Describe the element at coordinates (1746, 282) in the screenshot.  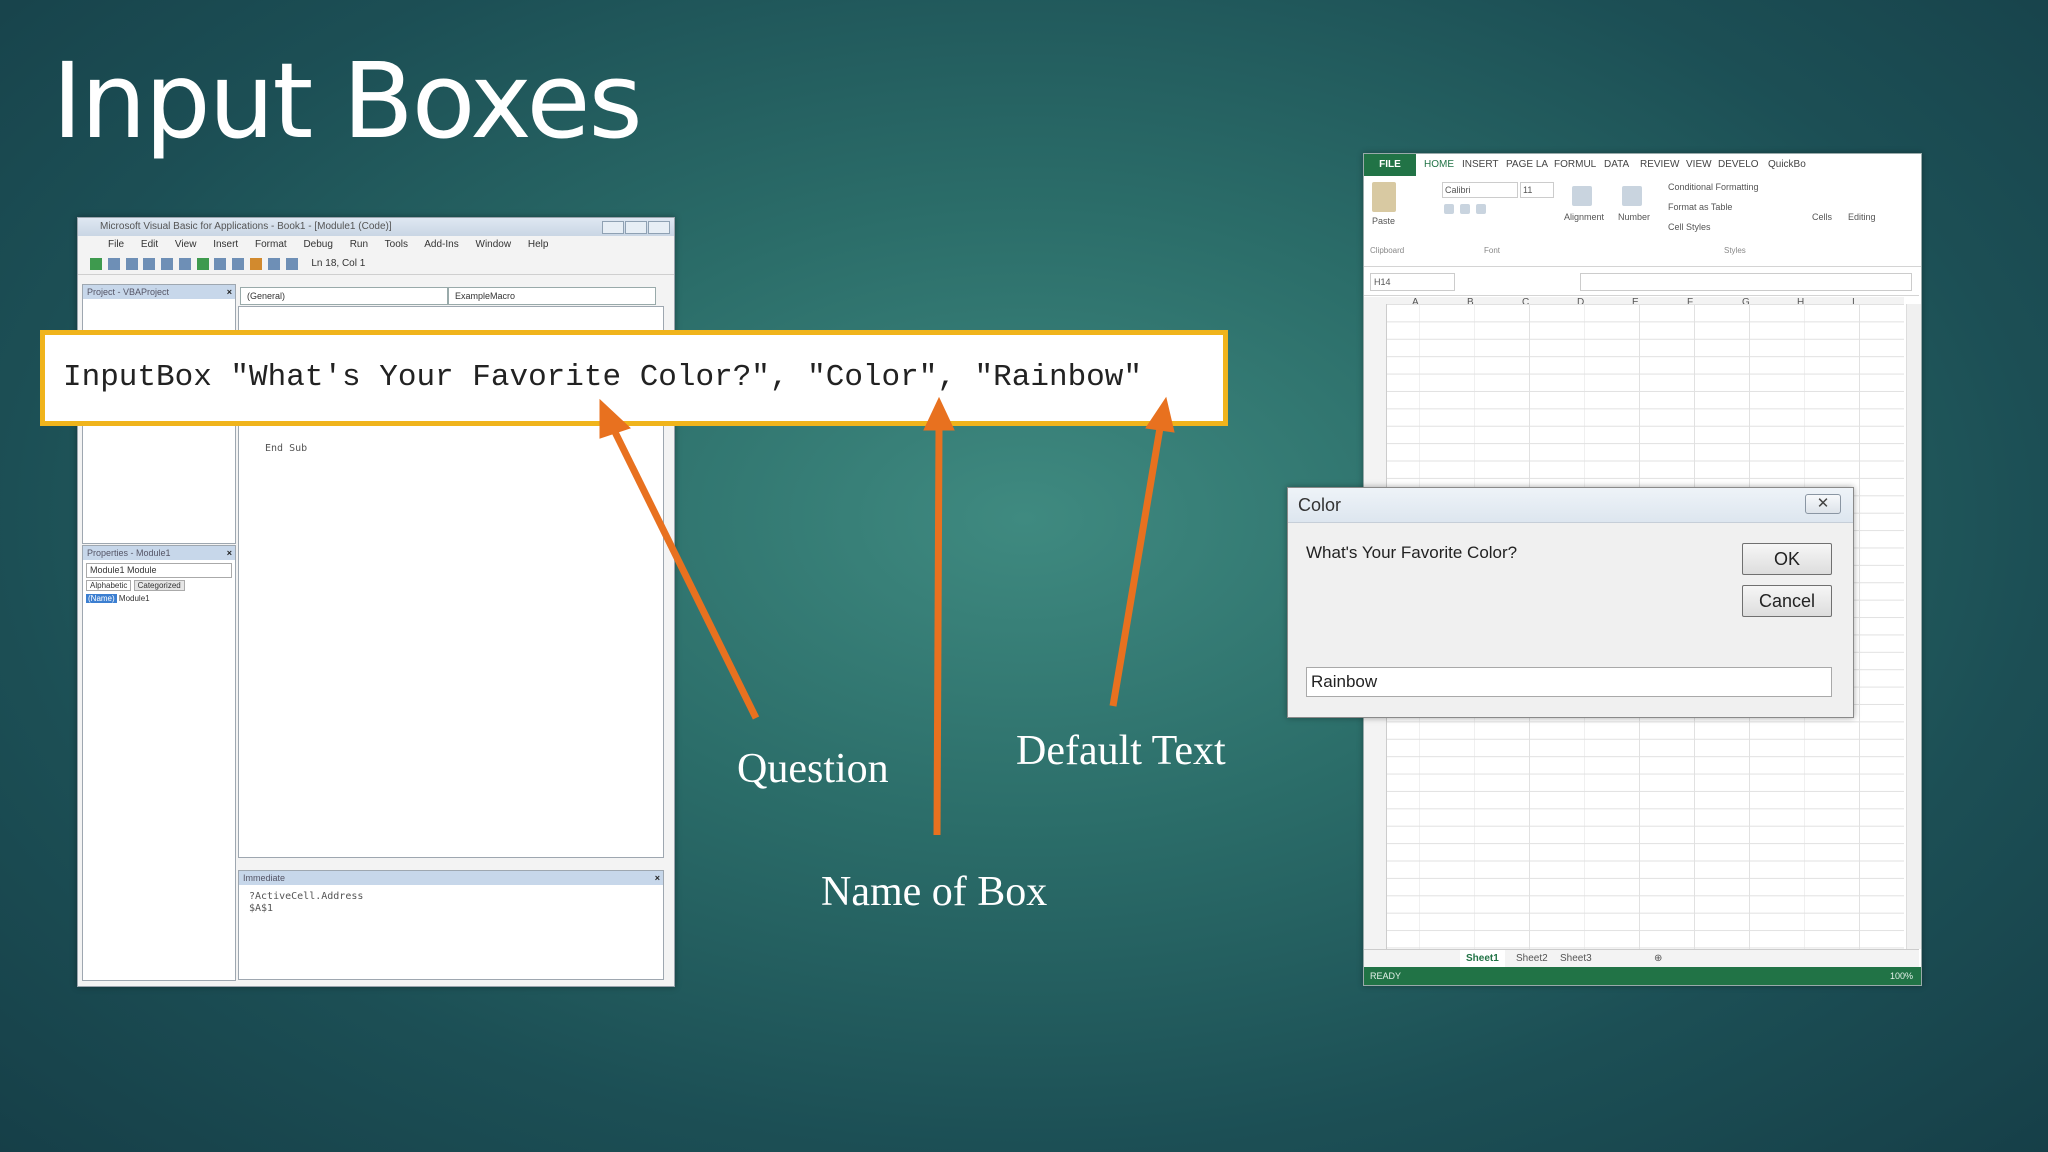
I see `formula-input` at that location.